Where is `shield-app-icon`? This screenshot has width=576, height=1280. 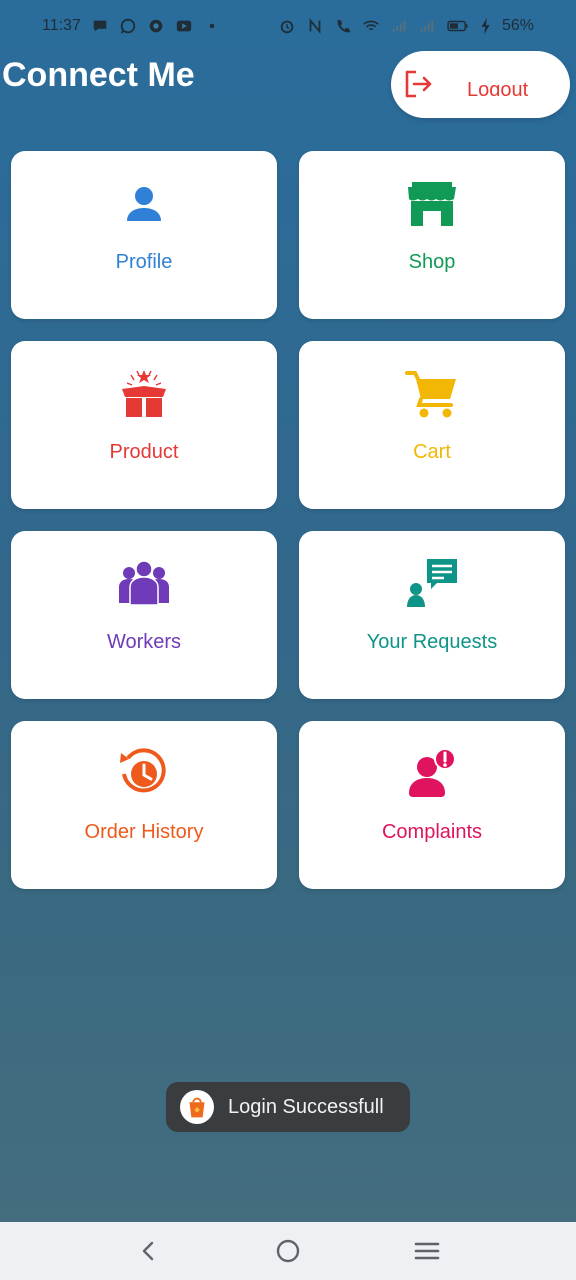
shield-app-icon is located at coordinates (156, 26).